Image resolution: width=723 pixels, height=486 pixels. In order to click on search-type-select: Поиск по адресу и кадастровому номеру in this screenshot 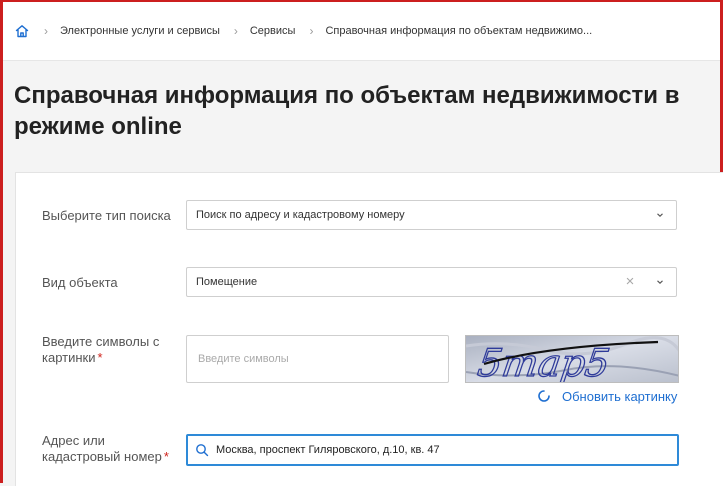, I will do `click(431, 215)`.